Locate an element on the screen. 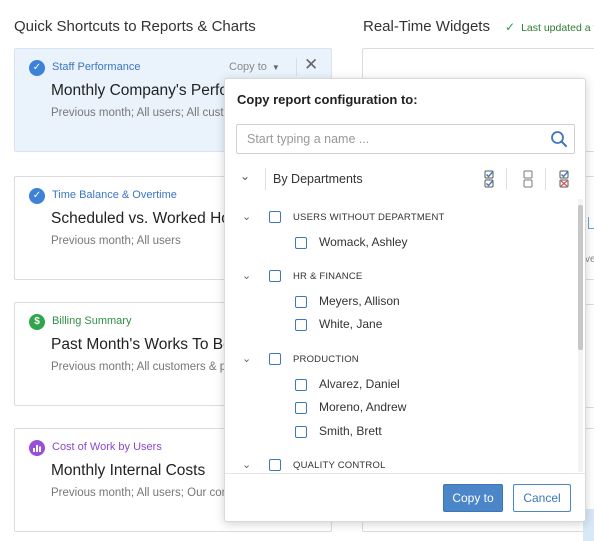 This screenshot has height=541, width=594. collapse-all-chevron-icon: ⌄ is located at coordinates (245, 176).